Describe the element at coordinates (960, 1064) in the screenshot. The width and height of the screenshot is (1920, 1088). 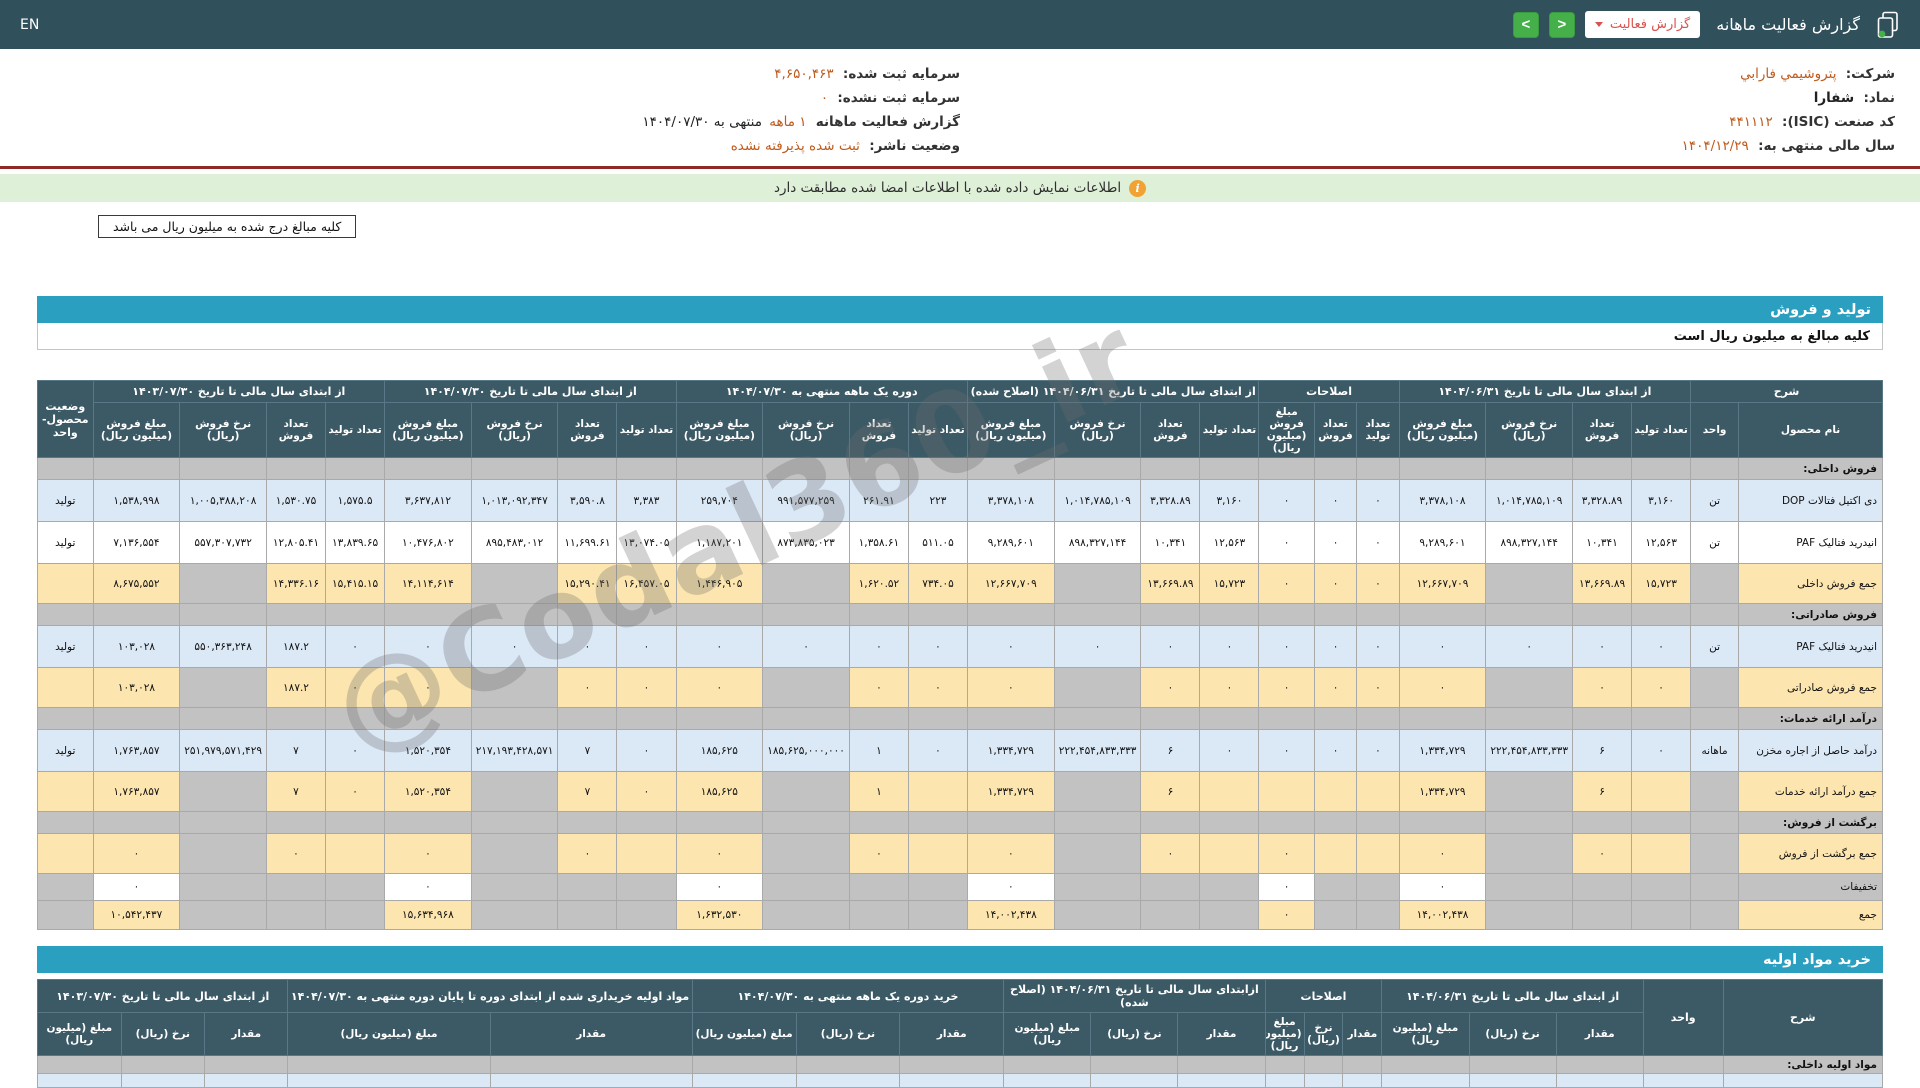
I see `section-row: مواد اولیه داخلی:` at that location.